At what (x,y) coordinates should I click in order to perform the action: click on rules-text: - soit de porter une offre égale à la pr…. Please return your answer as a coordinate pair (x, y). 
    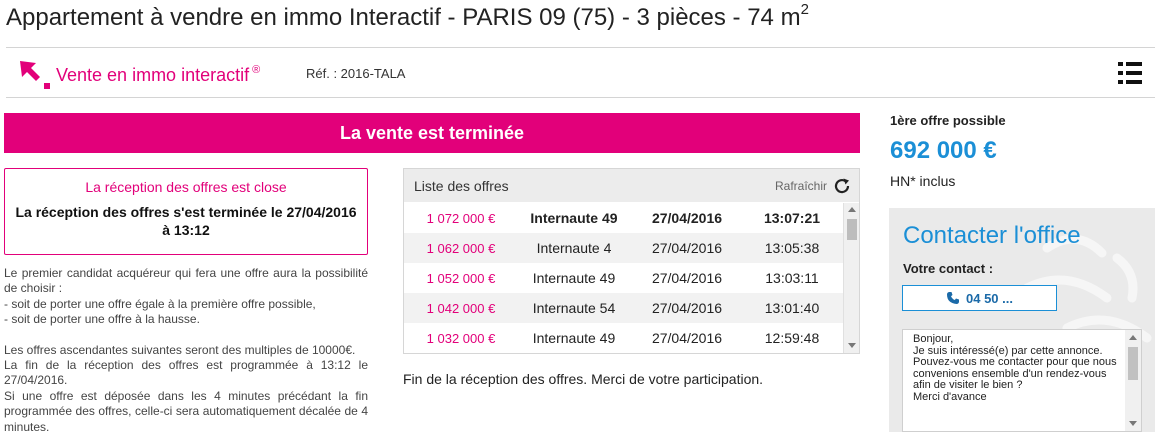
    Looking at the image, I should click on (160, 303).